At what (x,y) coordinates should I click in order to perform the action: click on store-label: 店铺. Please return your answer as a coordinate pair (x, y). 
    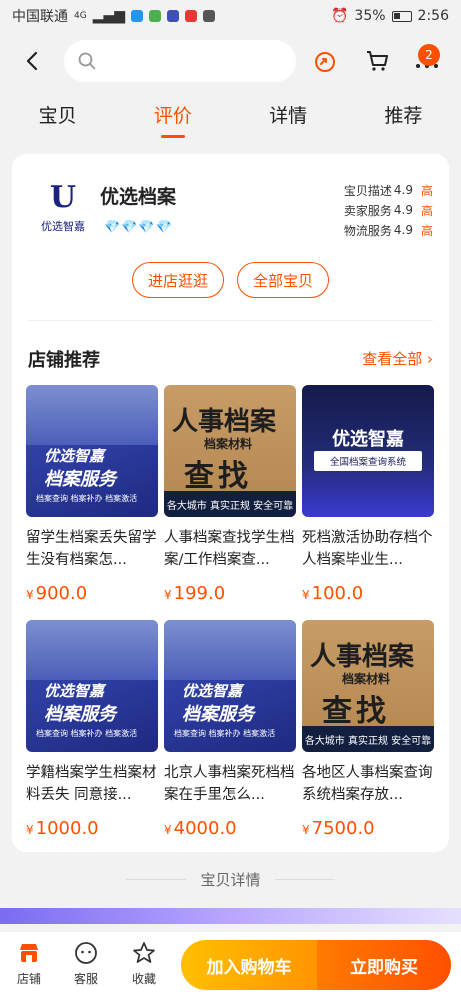
    Looking at the image, I should click on (28, 979).